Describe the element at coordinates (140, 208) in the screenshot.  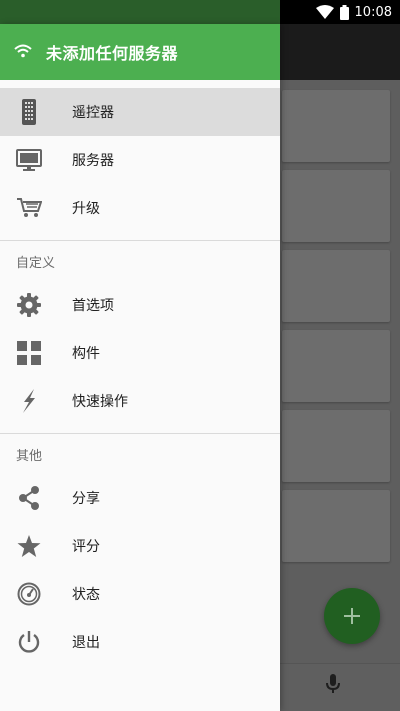
I see `drawer-item-upgrade: 升级` at that location.